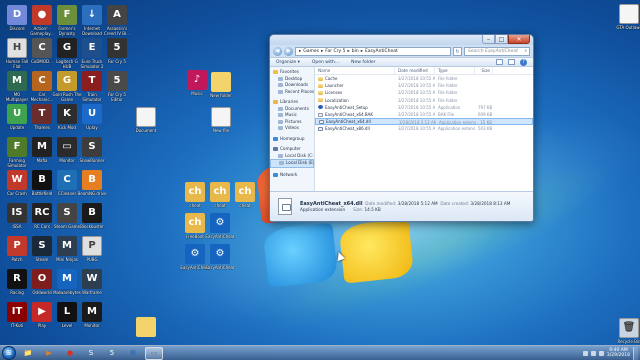 The width and height of the screenshot is (640, 360). Describe the element at coordinates (112, 353) in the screenshot. I see `taskbar-far-cry-5-button: 5` at that location.